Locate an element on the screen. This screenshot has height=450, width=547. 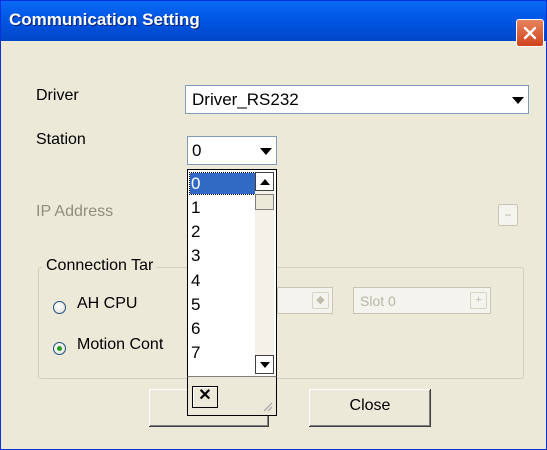
driver-dropdown-arrow is located at coordinates (517, 99).